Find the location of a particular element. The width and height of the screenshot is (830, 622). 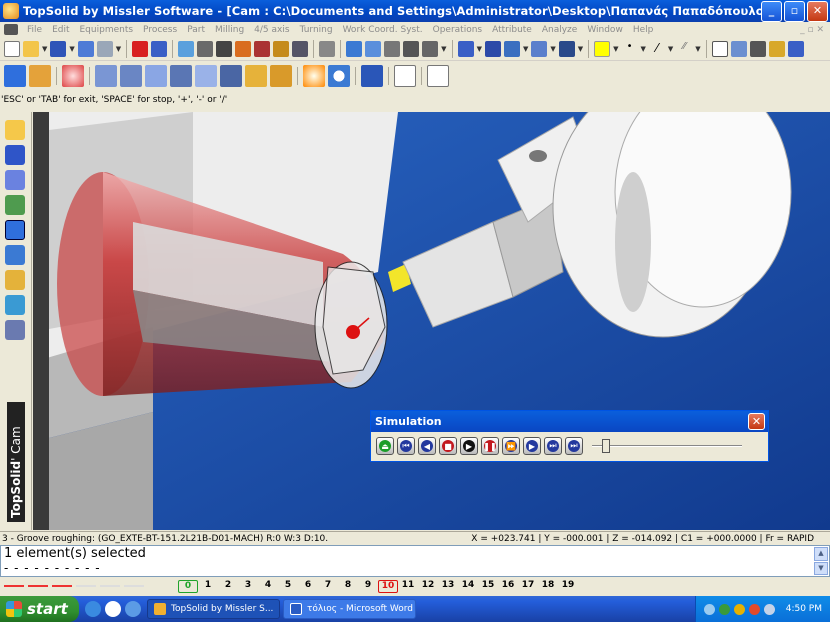

delete-icon is located at coordinates (140, 48).